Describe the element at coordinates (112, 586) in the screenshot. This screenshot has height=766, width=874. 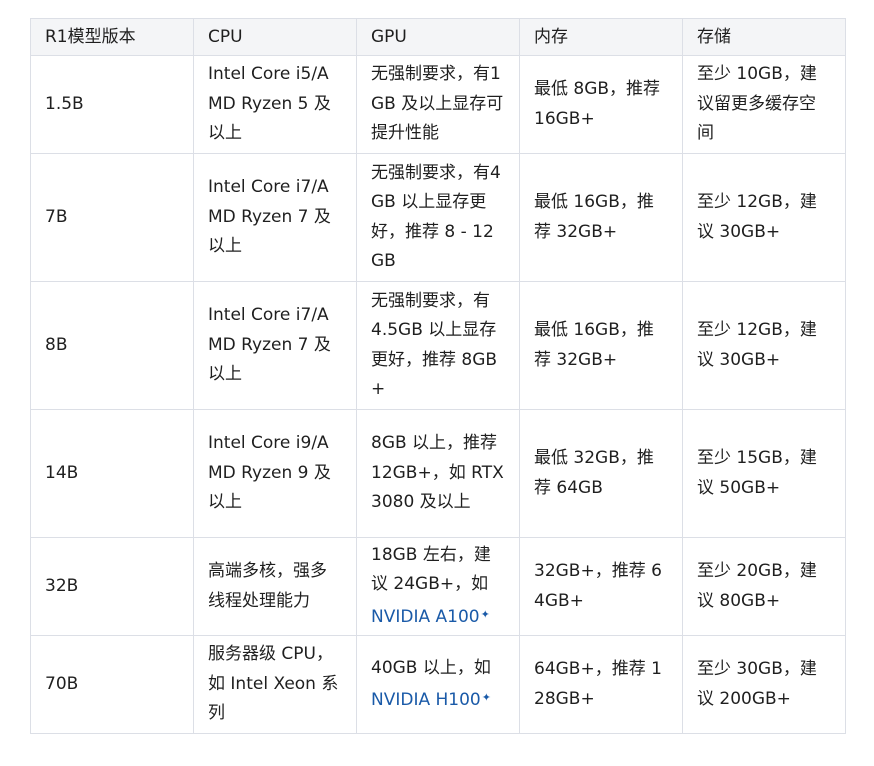
I see `cell-model: 32B` at that location.